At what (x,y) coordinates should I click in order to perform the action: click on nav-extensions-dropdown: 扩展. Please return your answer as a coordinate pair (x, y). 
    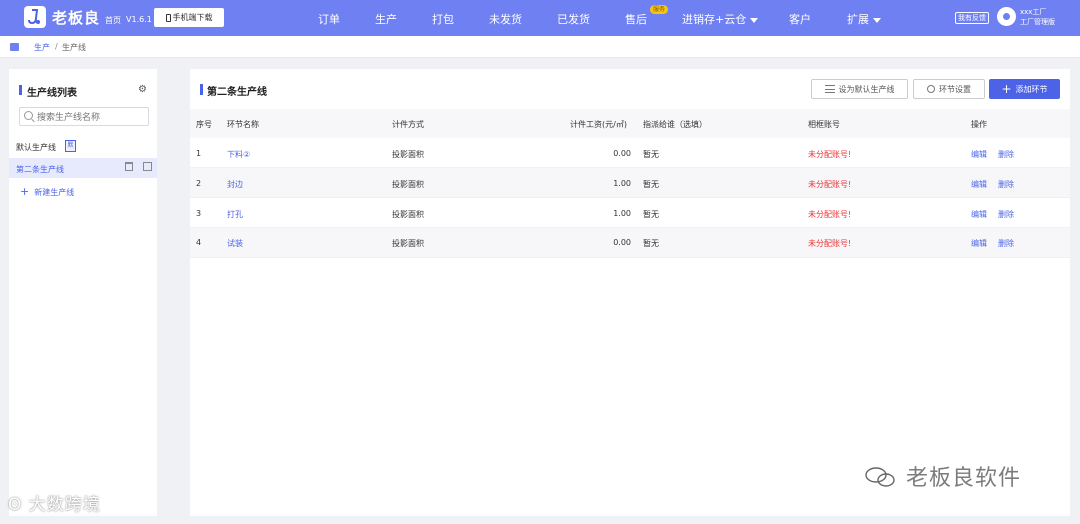
    Looking at the image, I should click on (864, 19).